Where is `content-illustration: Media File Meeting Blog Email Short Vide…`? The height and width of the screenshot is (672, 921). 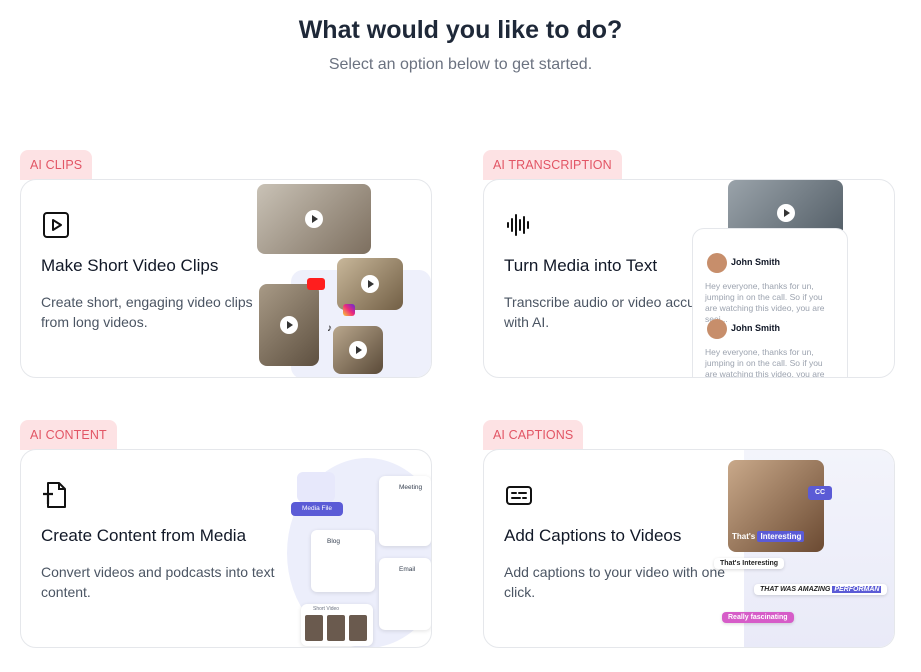 content-illustration: Media File Meeting Blog Email Short Vide… is located at coordinates (351, 548).